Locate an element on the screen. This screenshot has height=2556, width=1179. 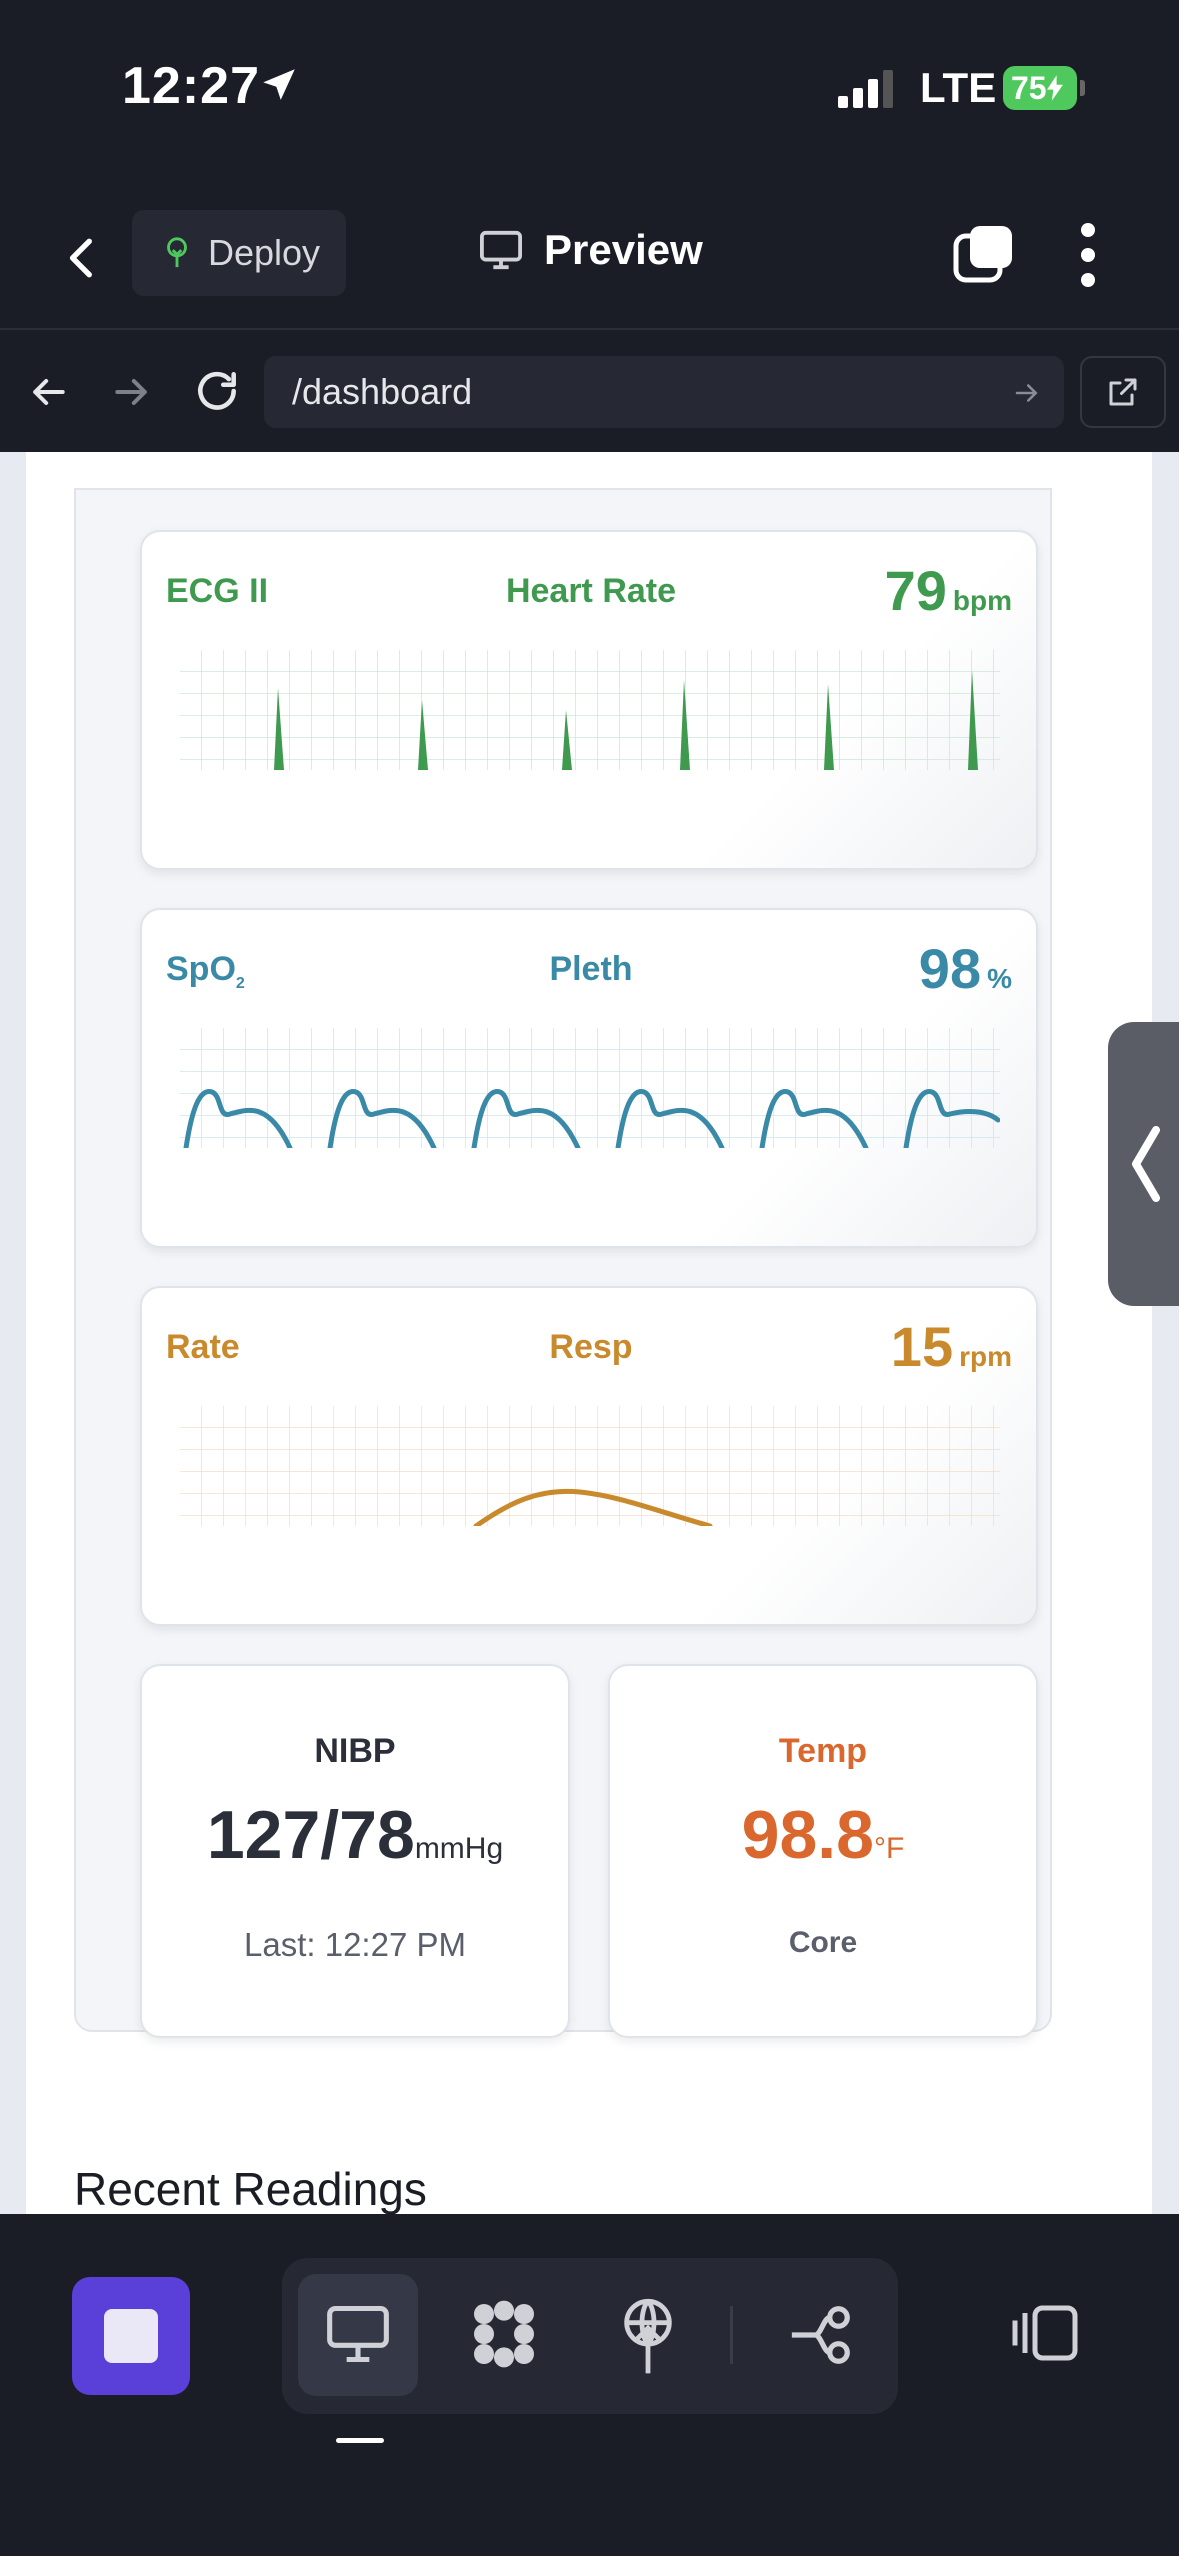
stop-icon is located at coordinates (131, 2336).